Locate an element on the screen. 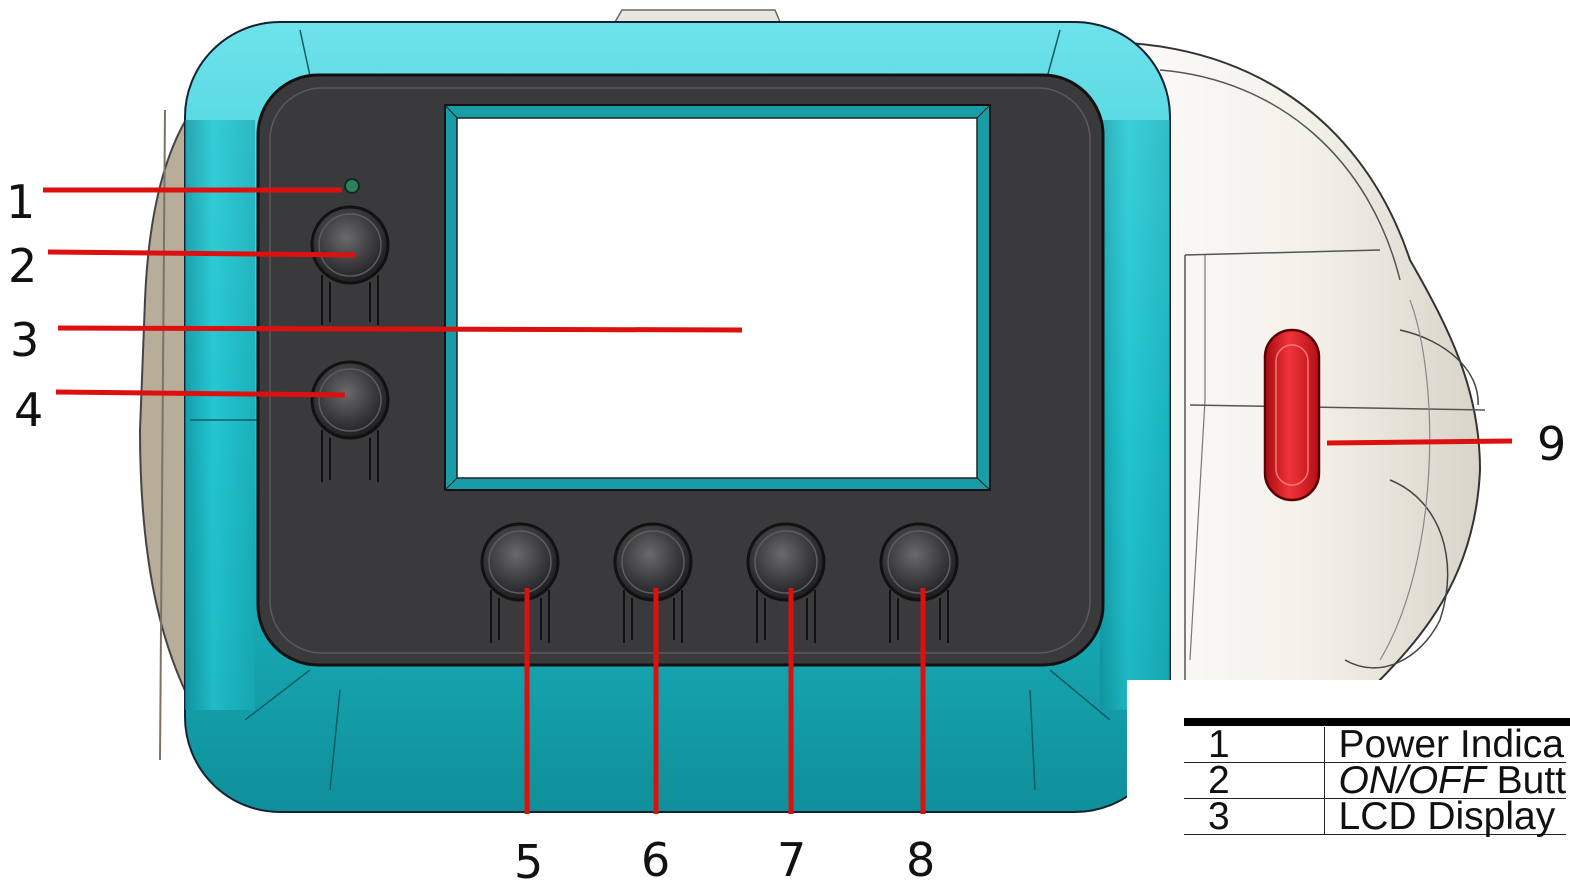 The height and width of the screenshot is (886, 1570). legend-description: Power Indica is located at coordinates (1445, 744).